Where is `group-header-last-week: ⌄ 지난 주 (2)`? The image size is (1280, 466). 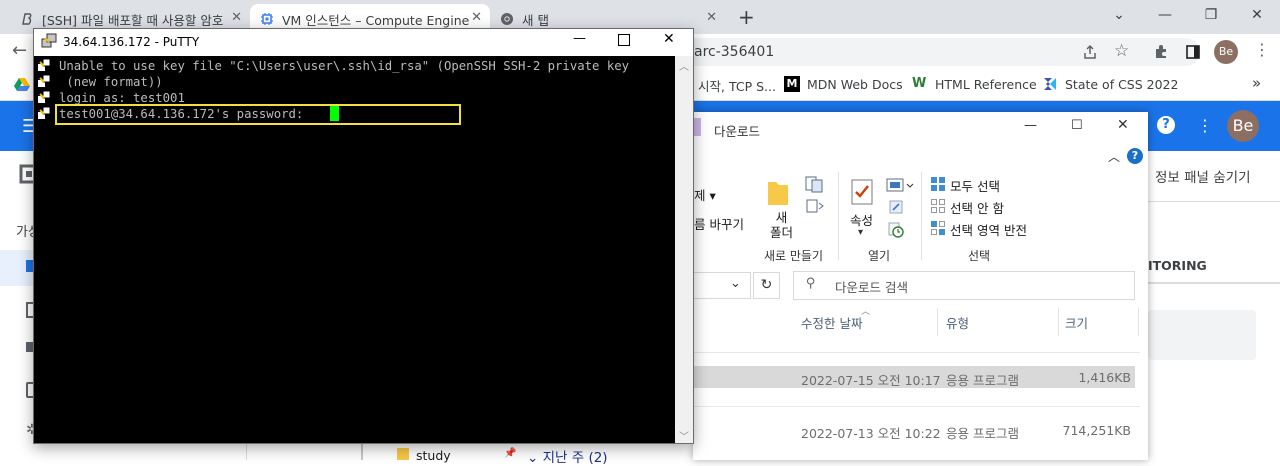
group-header-last-week: ⌄ 지난 주 (2) is located at coordinates (567, 456).